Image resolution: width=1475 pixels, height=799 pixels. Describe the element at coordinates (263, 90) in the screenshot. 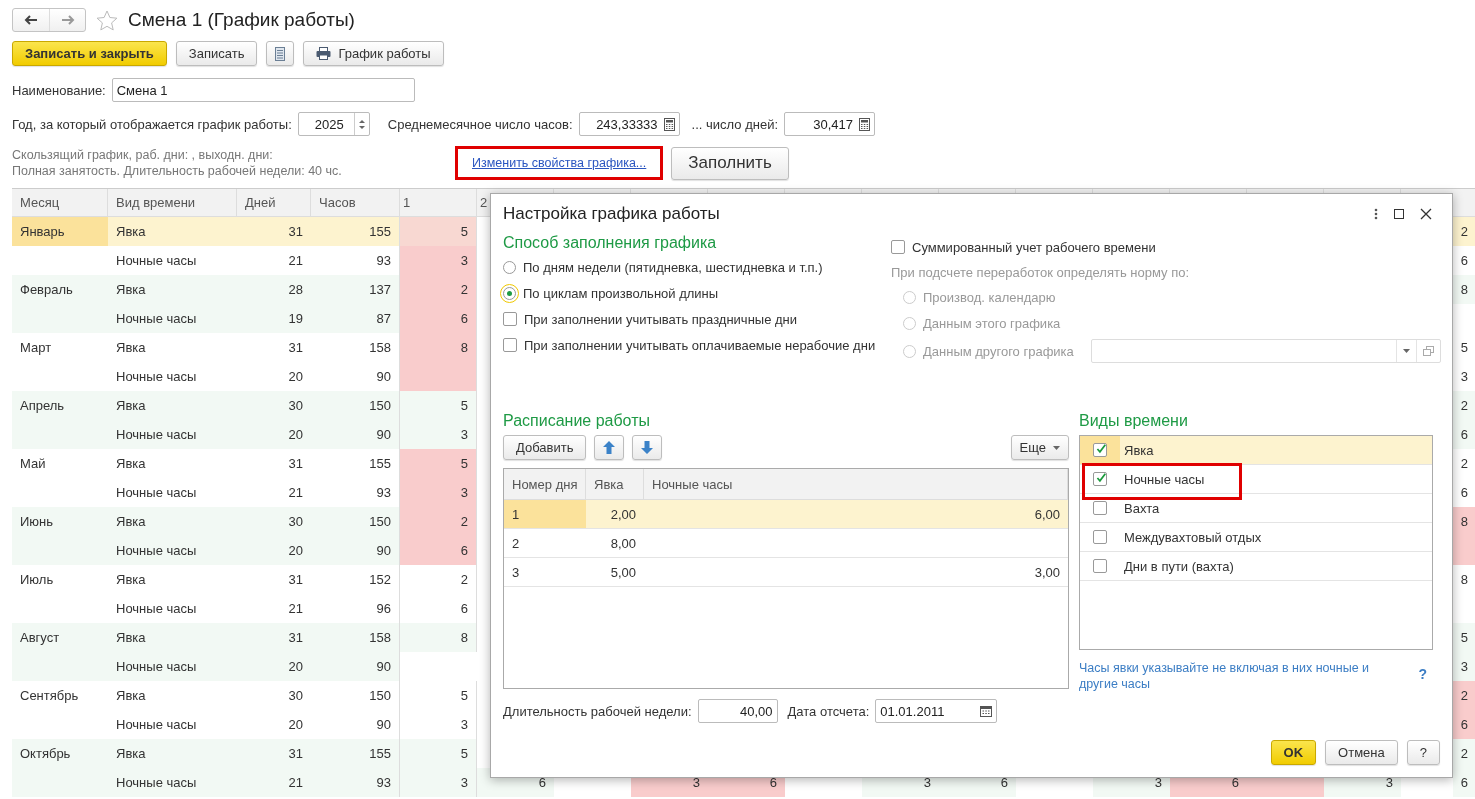

I see `name-field: Смена 1` at that location.